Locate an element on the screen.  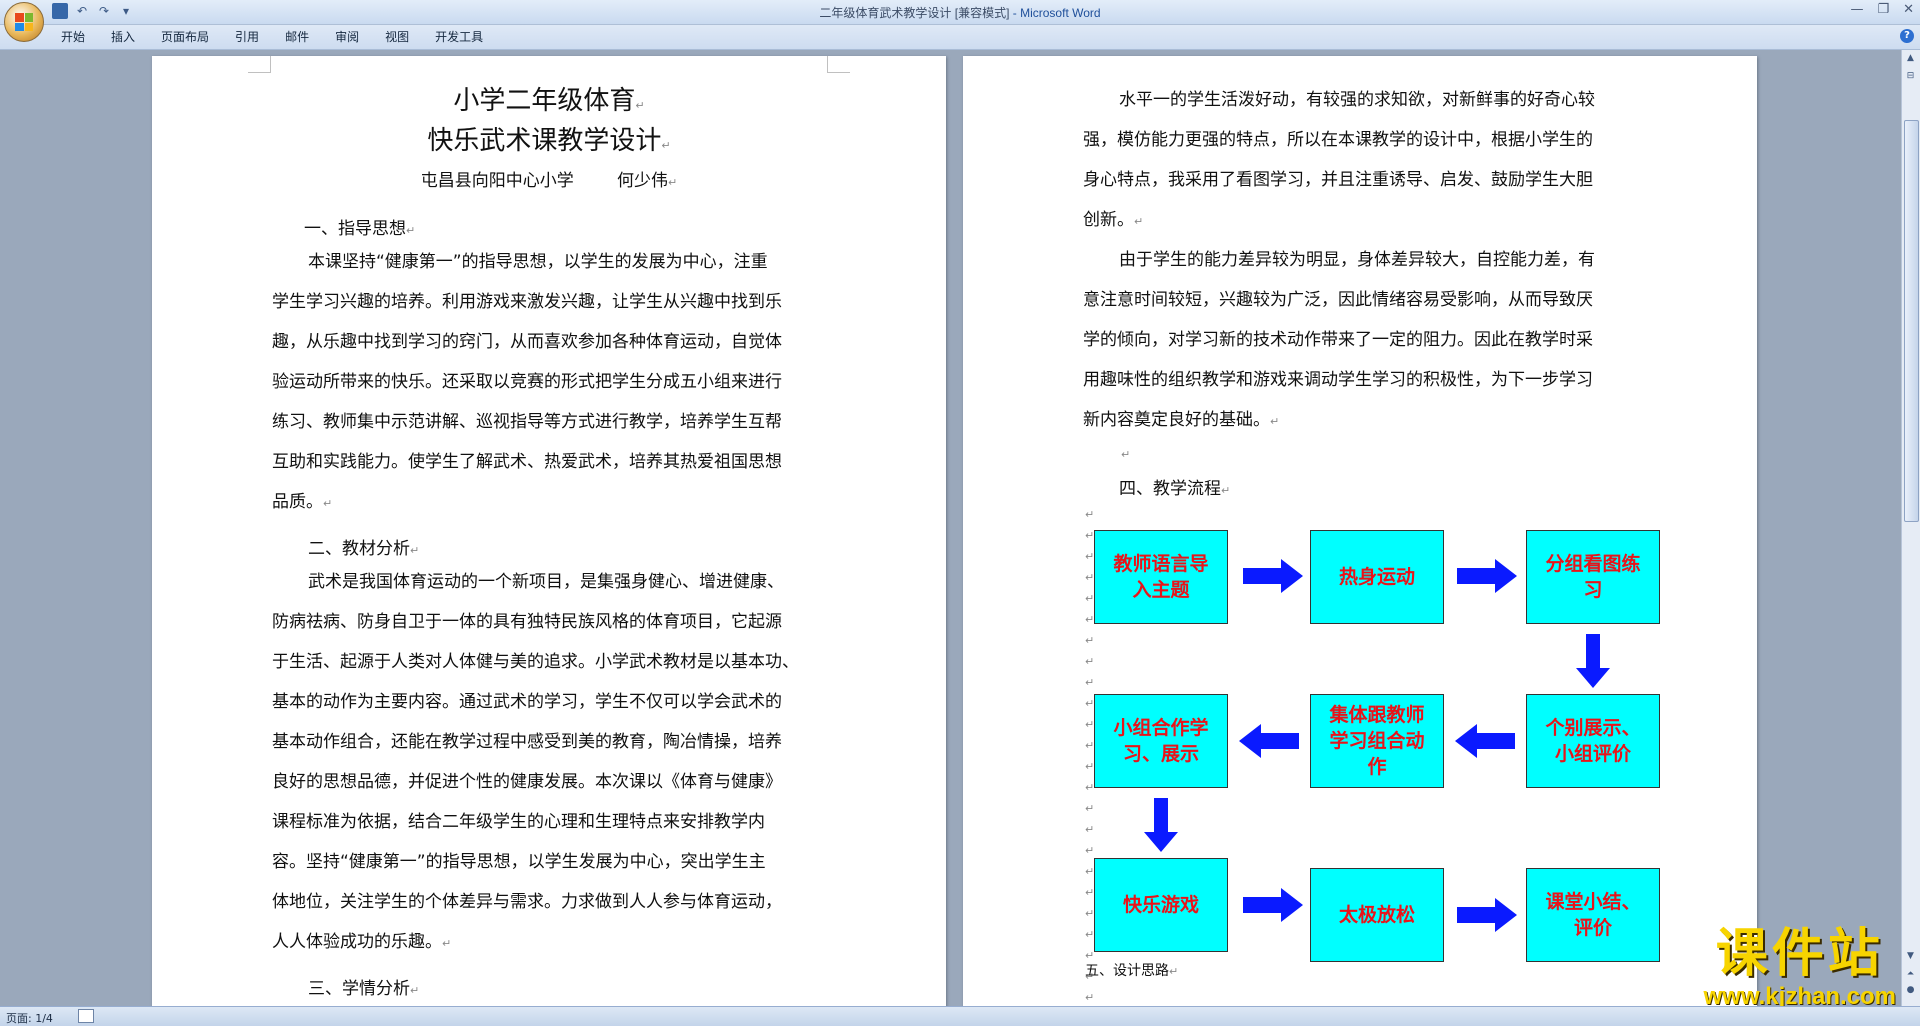
app-name: - Microsoft Word is located at coordinates (1055, 13).